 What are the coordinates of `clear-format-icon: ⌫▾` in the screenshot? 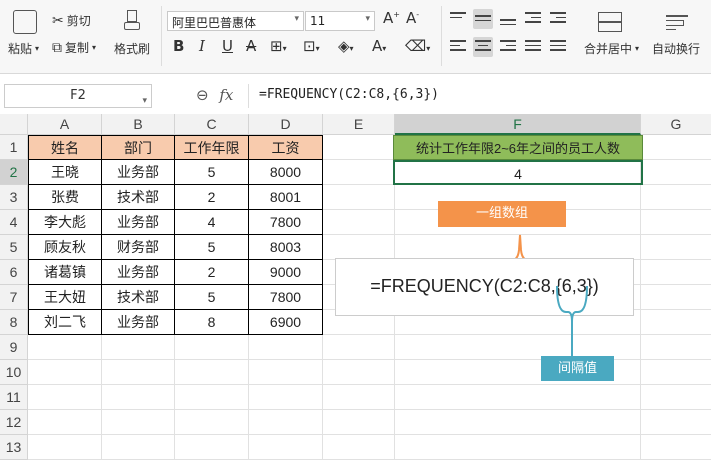 It's located at (417, 46).